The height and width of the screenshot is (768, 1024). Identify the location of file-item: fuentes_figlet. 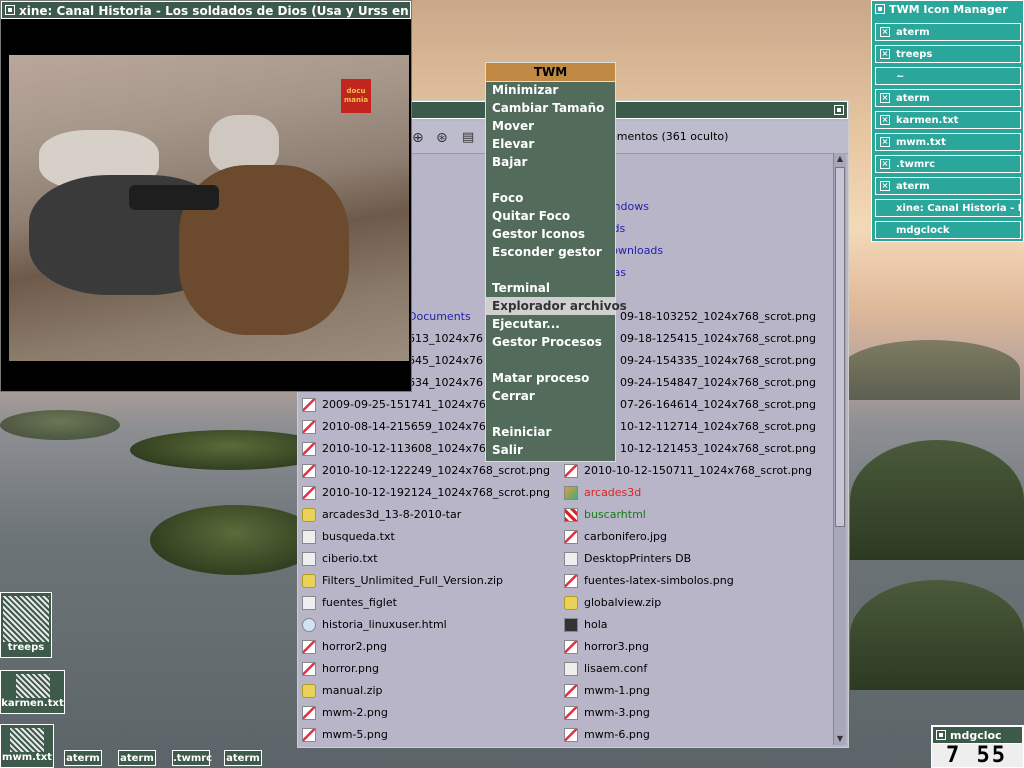
(349, 603).